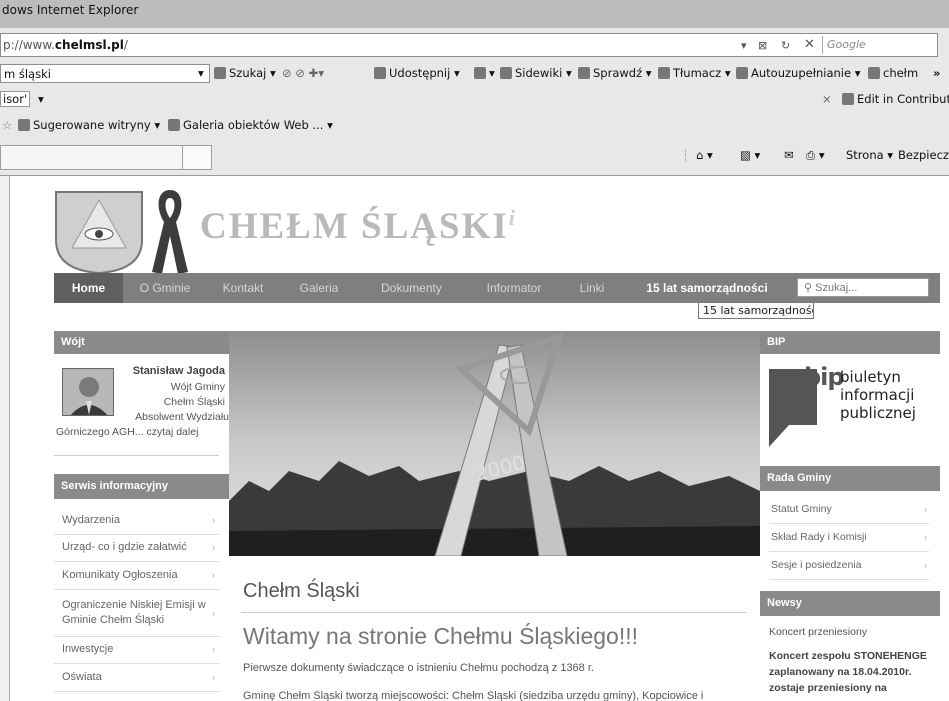 This screenshot has height=701, width=949. I want to click on wojt-place: Chełm Śląski, so click(194, 402).